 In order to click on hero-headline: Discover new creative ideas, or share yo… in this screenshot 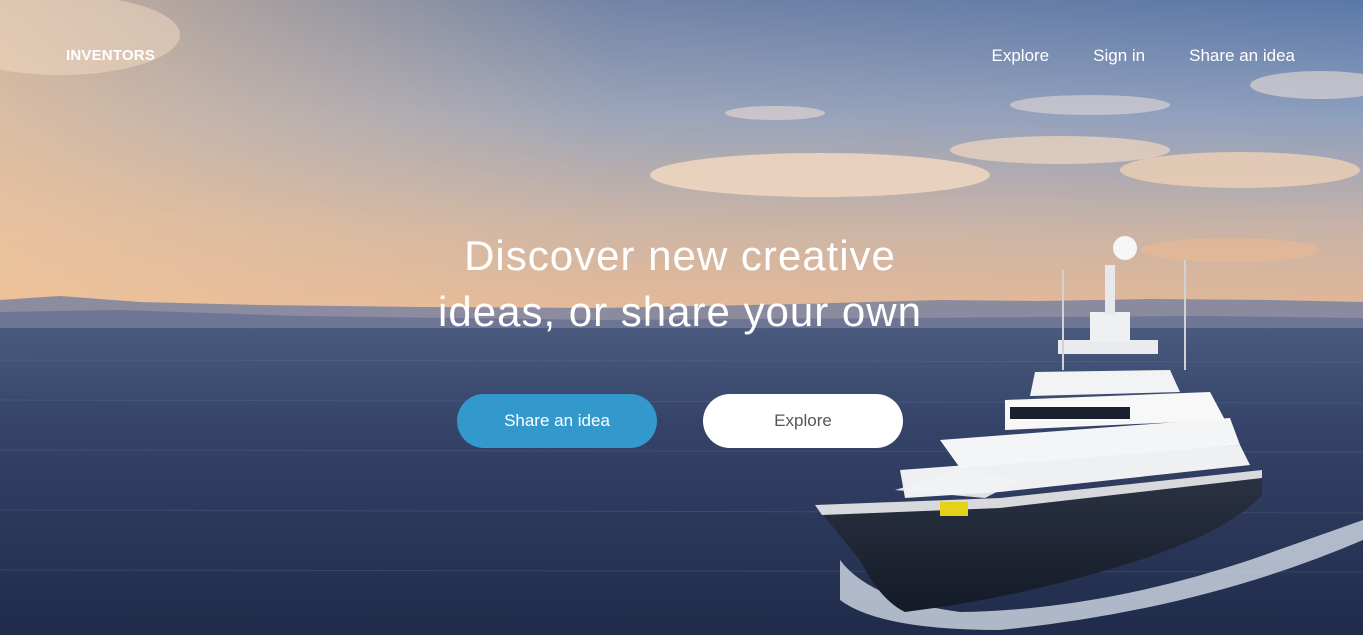, I will do `click(680, 284)`.